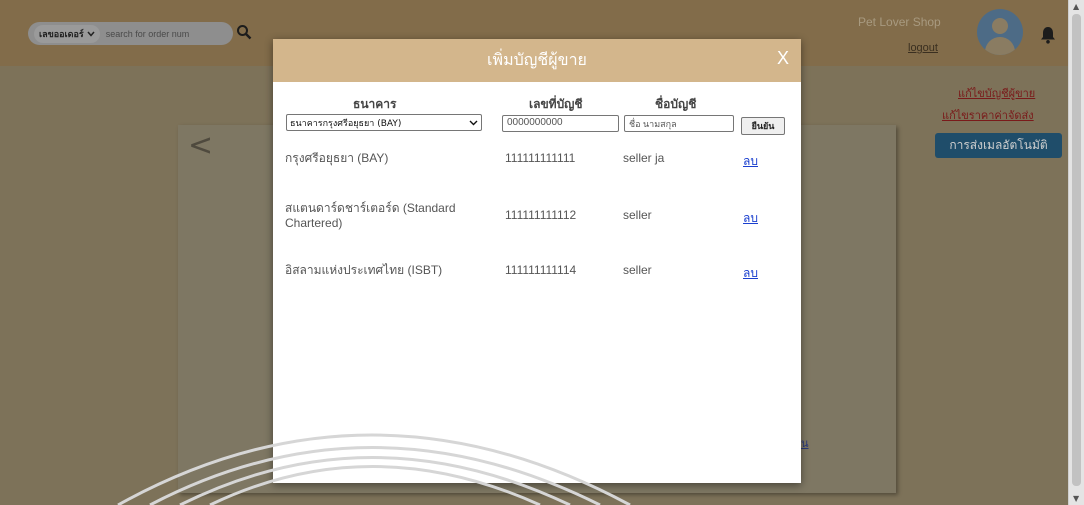 This screenshot has width=1084, height=505. Describe the element at coordinates (676, 104) in the screenshot. I see `account-name-column-header: ชื่อบัญชี` at that location.